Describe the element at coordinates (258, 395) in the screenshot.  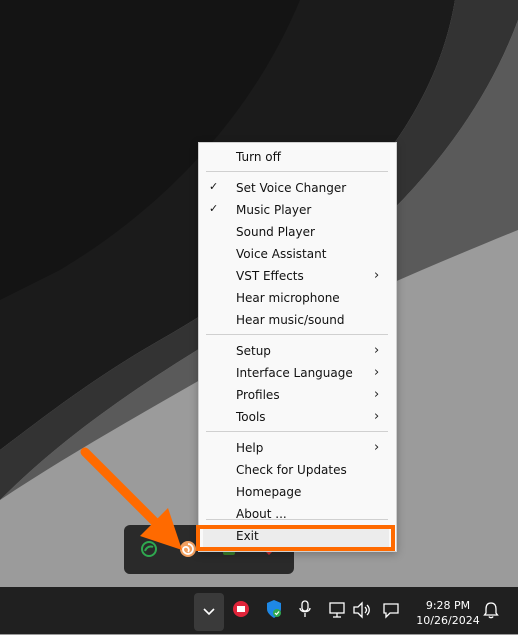
I see `menu-item-label: Profiles` at that location.